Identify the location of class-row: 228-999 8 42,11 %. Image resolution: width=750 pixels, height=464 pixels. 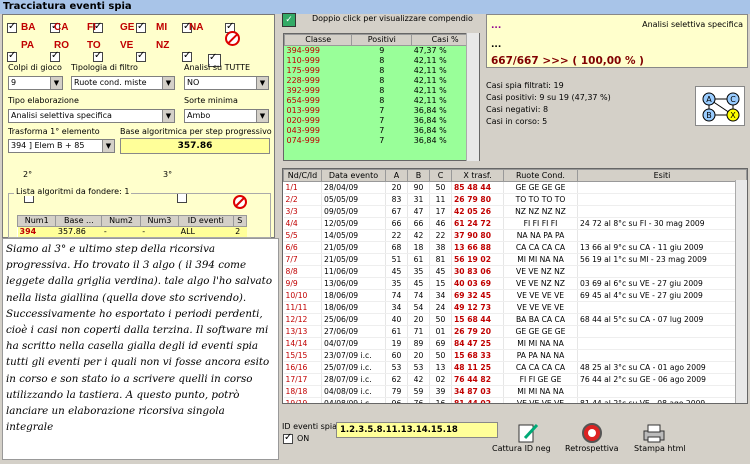
(382, 81).